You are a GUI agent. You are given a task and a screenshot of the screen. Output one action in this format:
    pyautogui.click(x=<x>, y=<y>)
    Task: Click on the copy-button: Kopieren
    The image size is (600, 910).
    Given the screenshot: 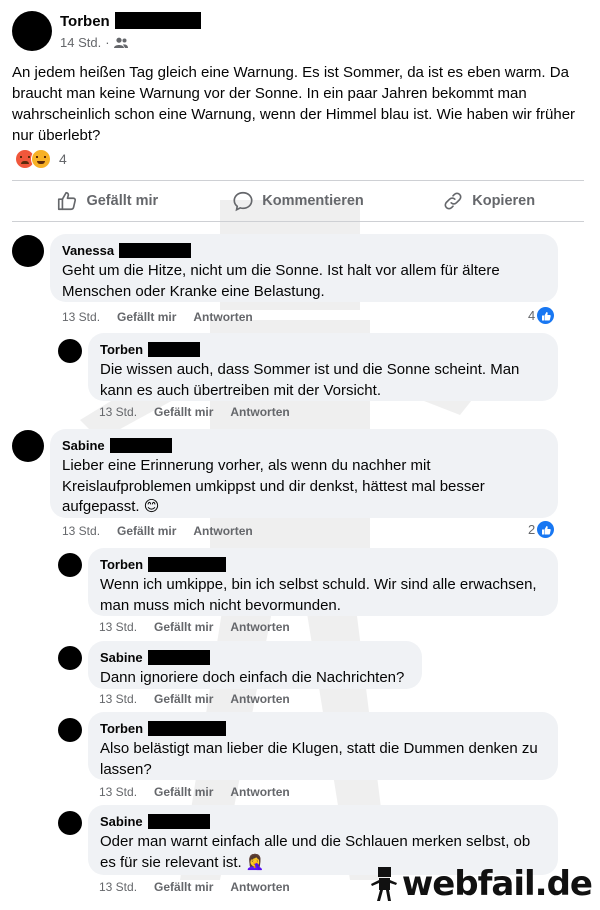 What is the action you would take?
    pyautogui.click(x=488, y=201)
    